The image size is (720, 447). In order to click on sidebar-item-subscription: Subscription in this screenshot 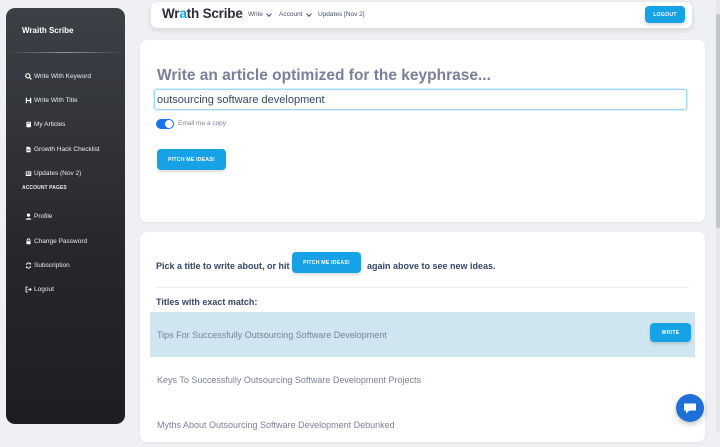, I will do `click(46, 265)`.